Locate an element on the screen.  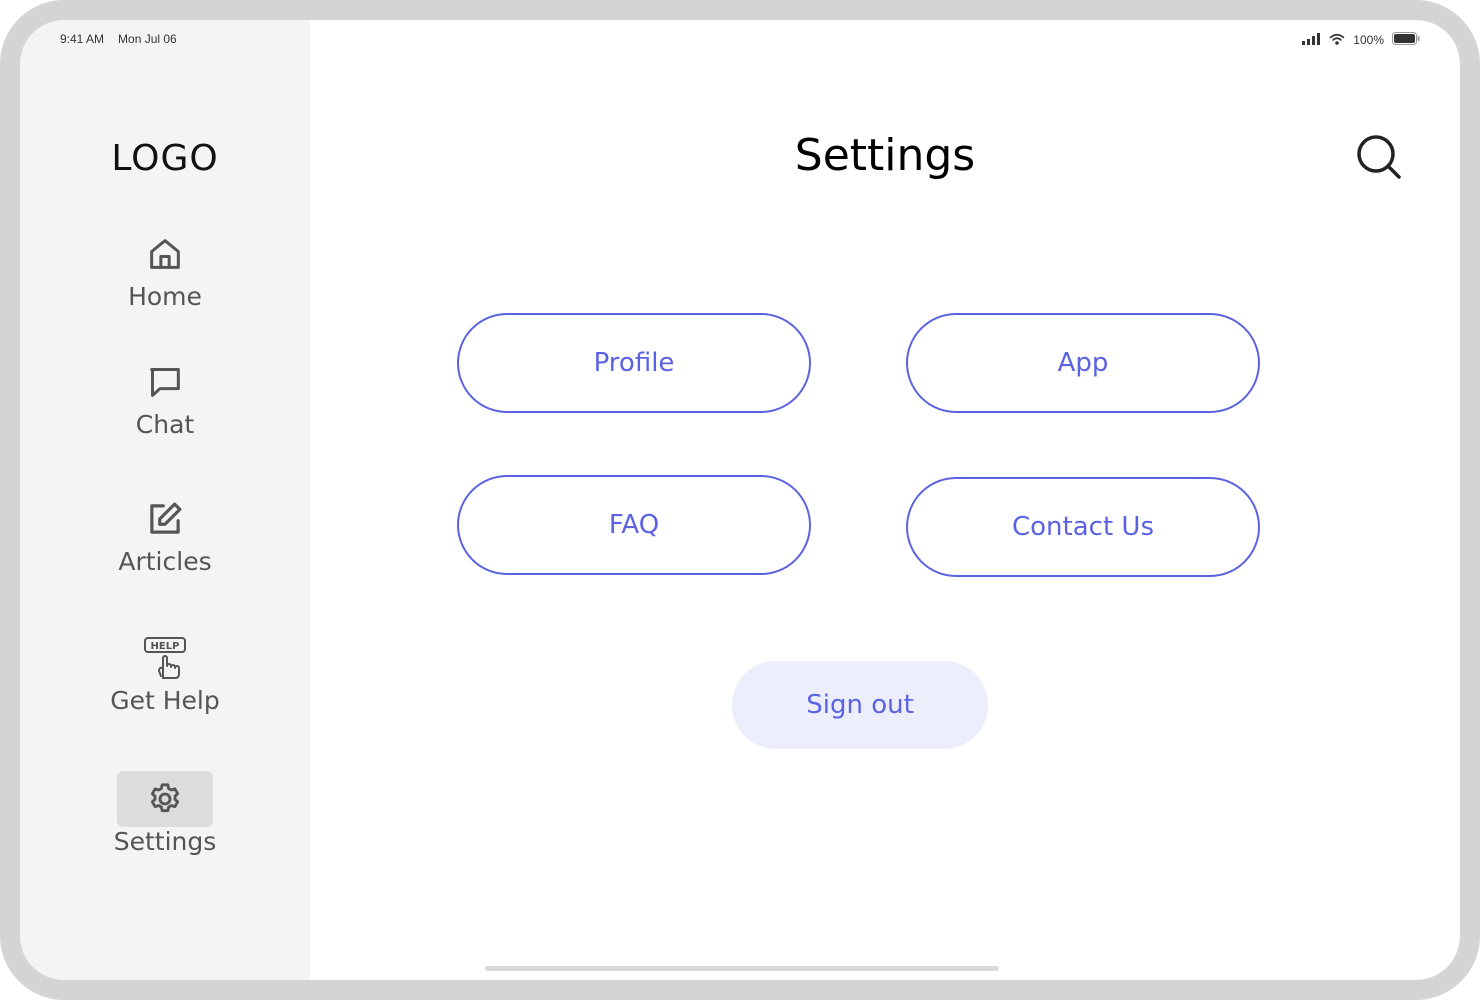
sidebar-item-label: Chat is located at coordinates (165, 424).